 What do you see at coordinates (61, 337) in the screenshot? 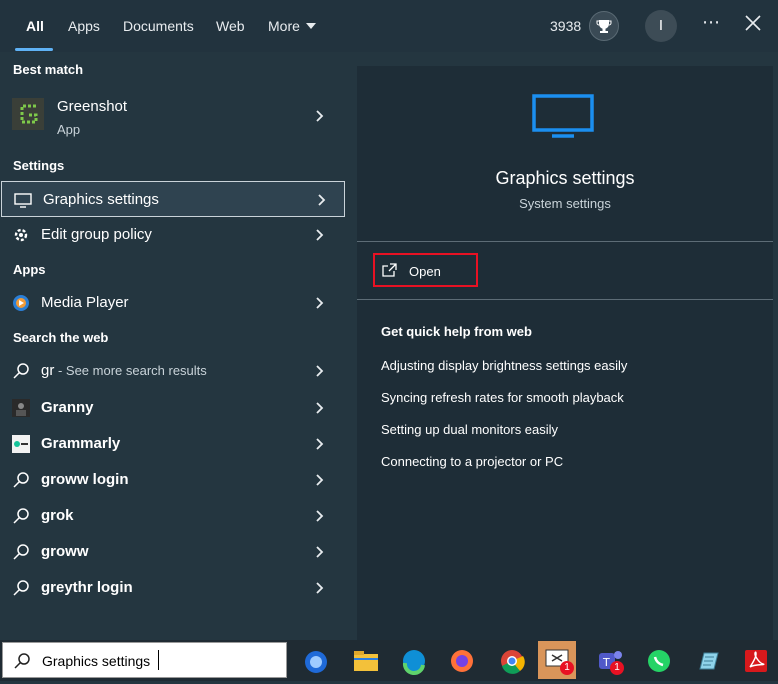
I see `search-web-heading: Search the web` at bounding box center [61, 337].